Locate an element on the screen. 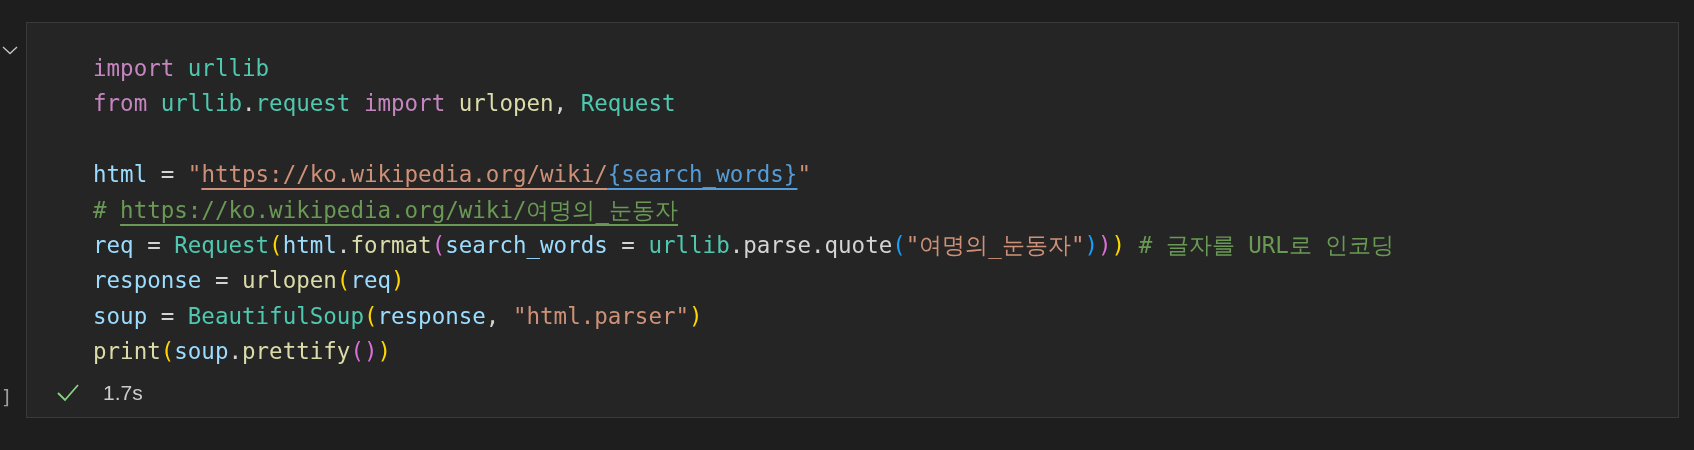  code-line: from urllib.request import urlopen, Request is located at coordinates (384, 104).